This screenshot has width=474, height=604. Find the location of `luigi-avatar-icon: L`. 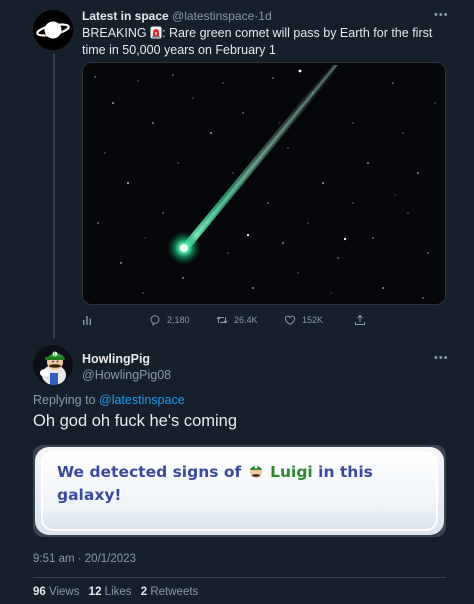

luigi-avatar-icon: L is located at coordinates (53, 365).